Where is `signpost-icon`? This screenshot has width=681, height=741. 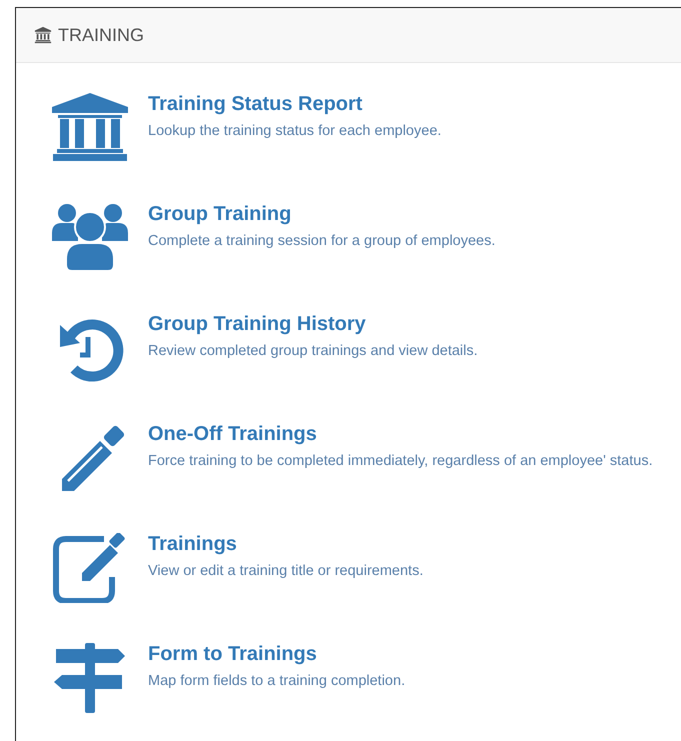
signpost-icon is located at coordinates (90, 678).